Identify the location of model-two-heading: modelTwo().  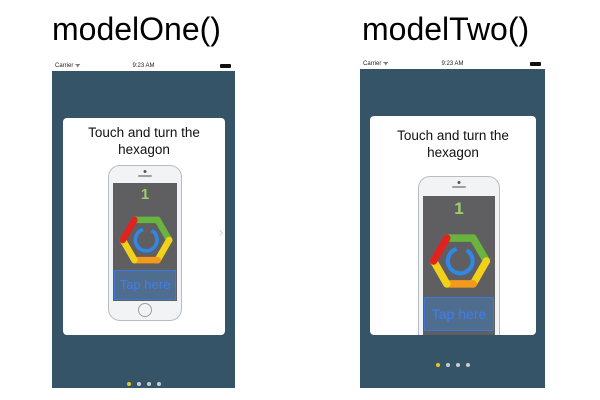
(446, 29).